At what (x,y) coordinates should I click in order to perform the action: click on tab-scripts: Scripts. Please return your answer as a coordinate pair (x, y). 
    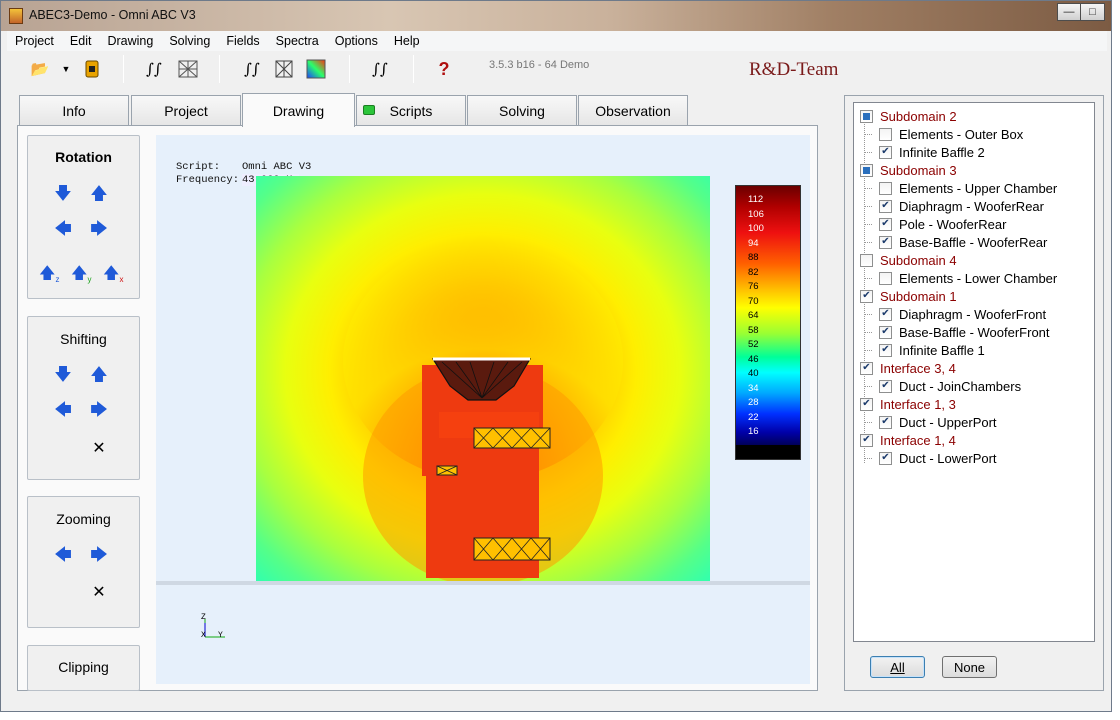
    Looking at the image, I should click on (411, 110).